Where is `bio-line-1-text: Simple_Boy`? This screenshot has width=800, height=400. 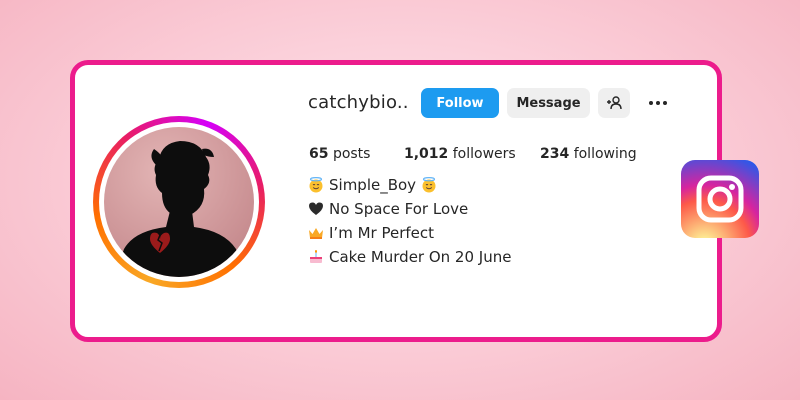
bio-line-1-text: Simple_Boy is located at coordinates (373, 185).